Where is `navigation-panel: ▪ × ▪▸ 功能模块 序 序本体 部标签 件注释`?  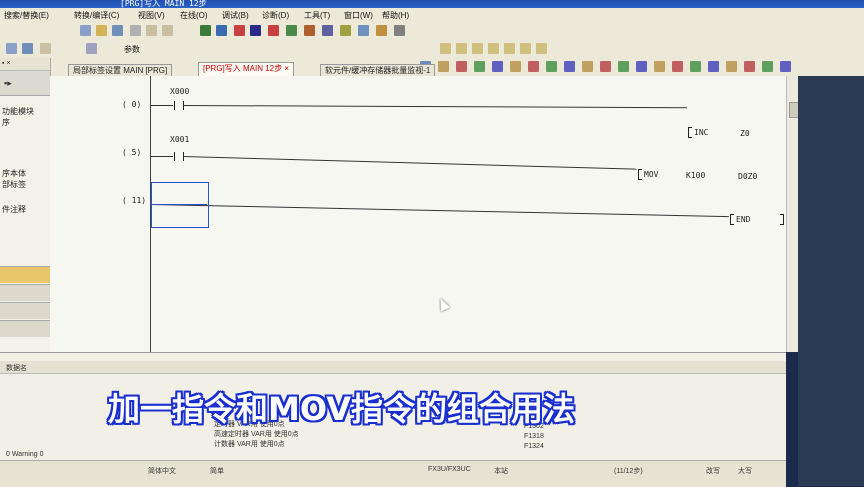 navigation-panel: ▪ × ▪▸ 功能模块 序 序本体 部标签 件注释 is located at coordinates (25, 205).